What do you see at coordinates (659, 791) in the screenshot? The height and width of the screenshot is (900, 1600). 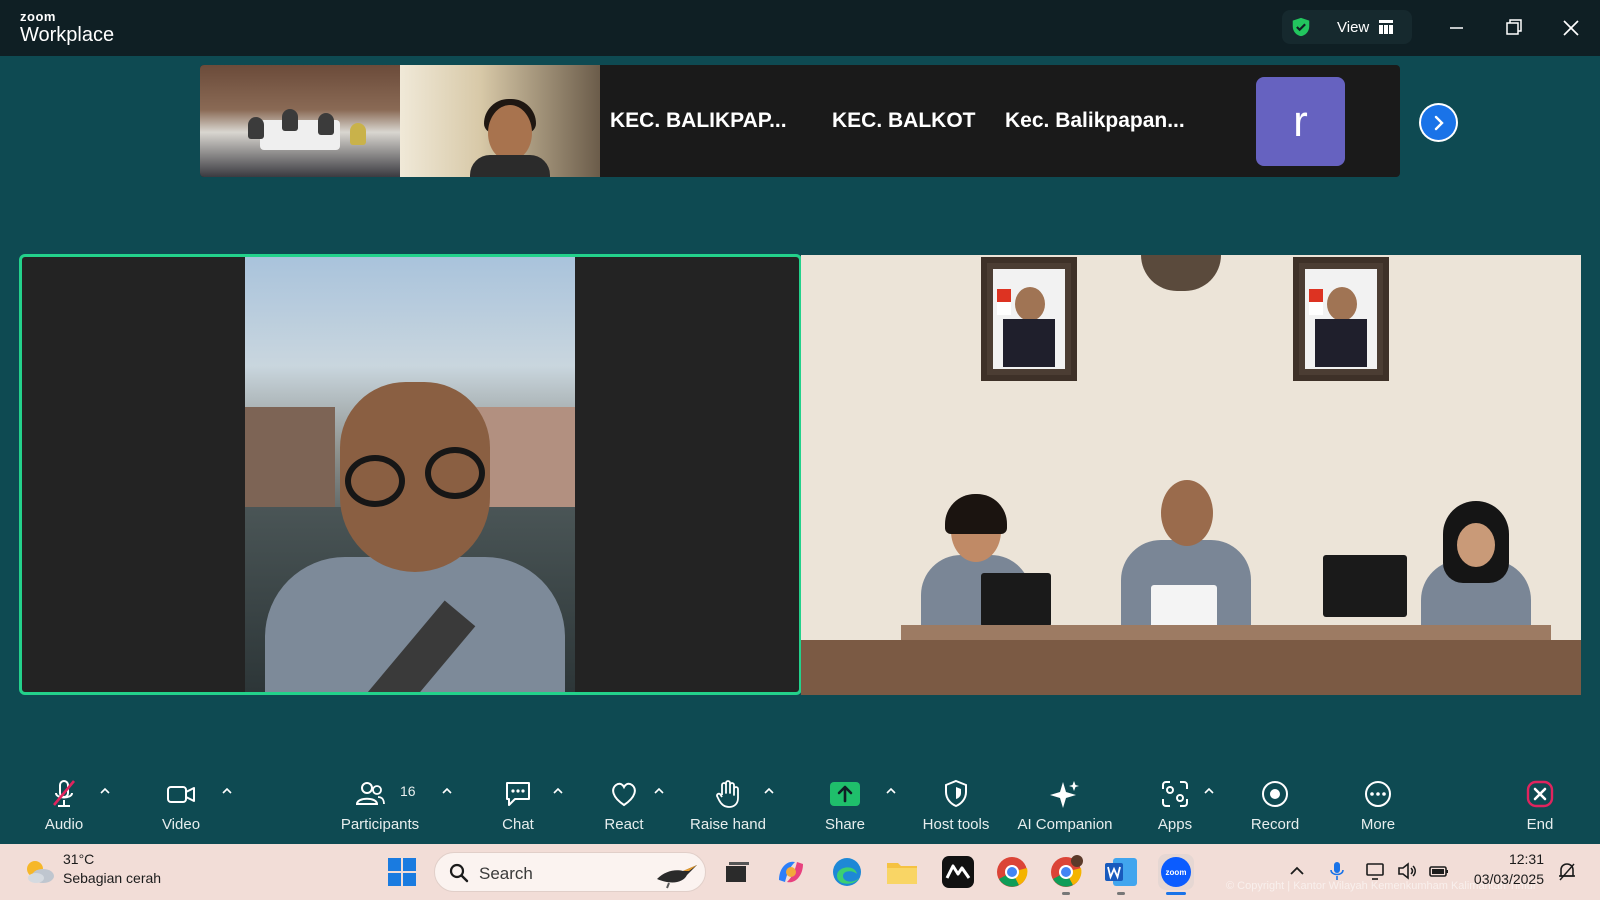 I see `react-options-chevron-icon` at bounding box center [659, 791].